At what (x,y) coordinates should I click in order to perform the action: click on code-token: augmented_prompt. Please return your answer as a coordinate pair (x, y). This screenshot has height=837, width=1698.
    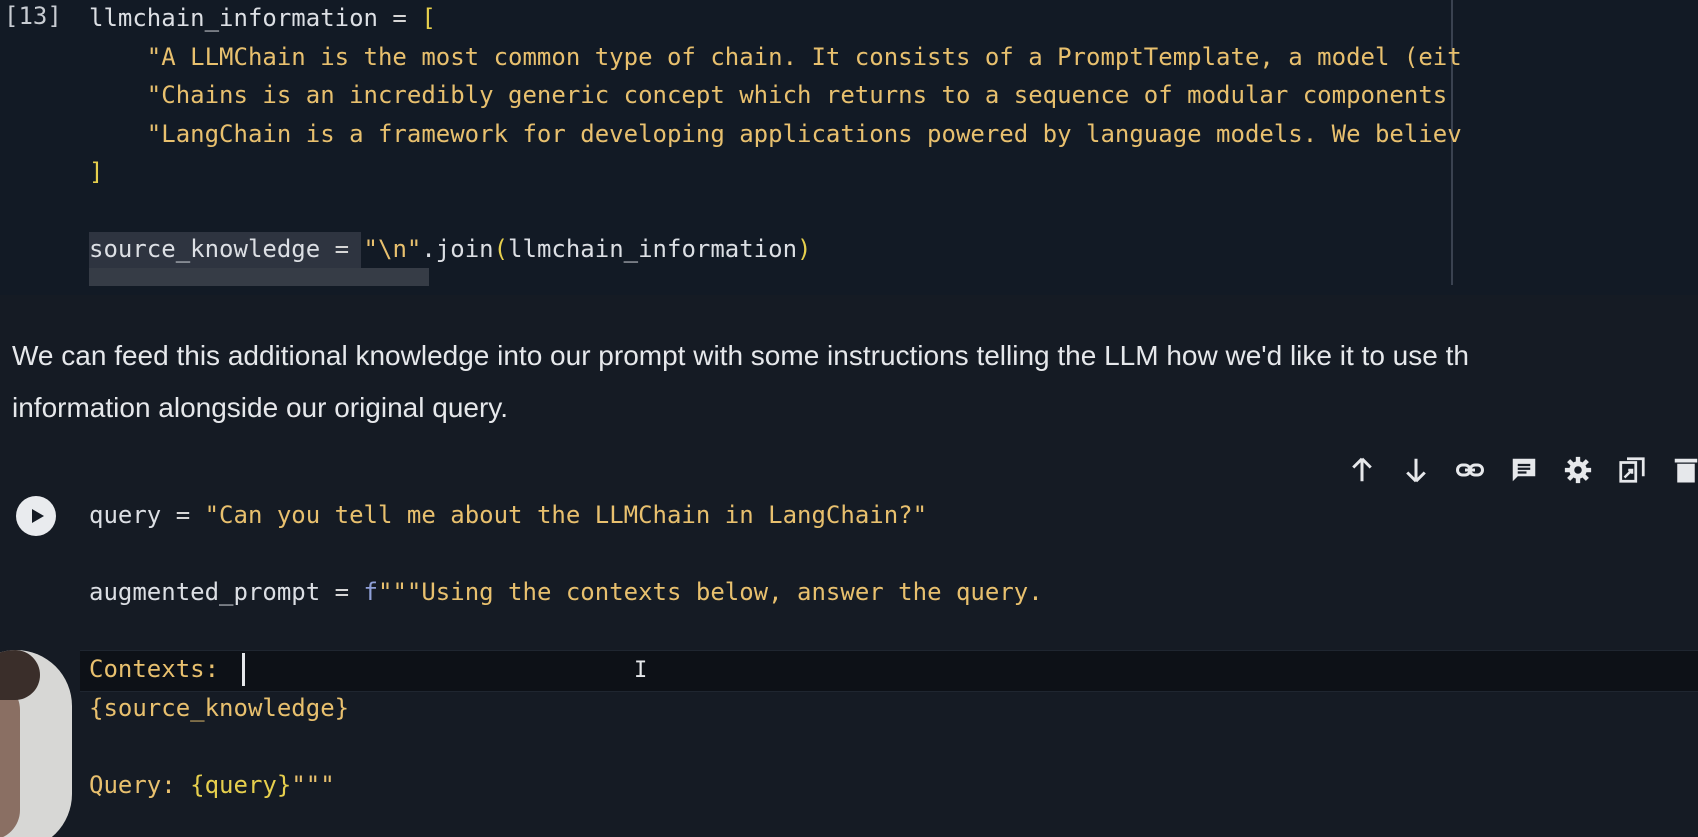
    Looking at the image, I should click on (205, 592).